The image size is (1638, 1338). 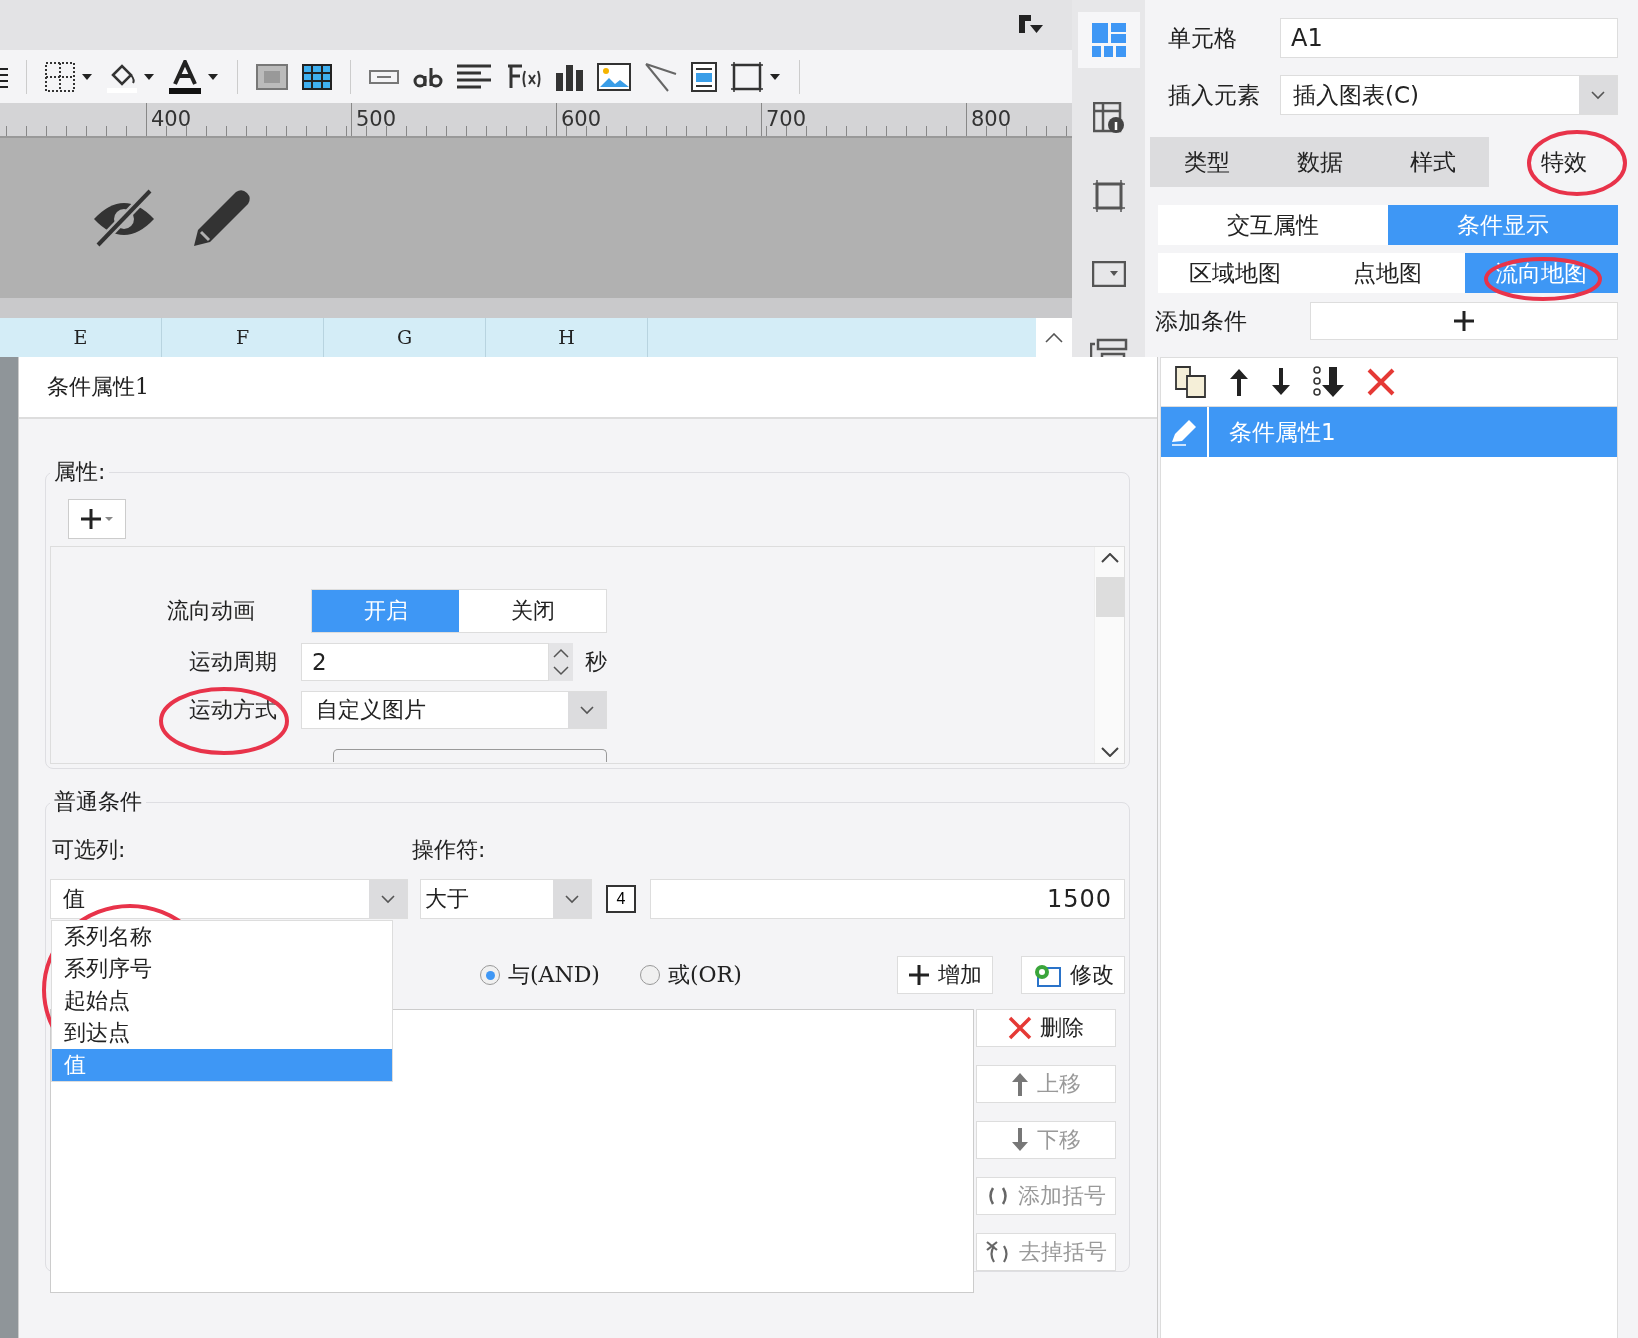 I want to click on ruler-label: 500, so click(x=453, y=119).